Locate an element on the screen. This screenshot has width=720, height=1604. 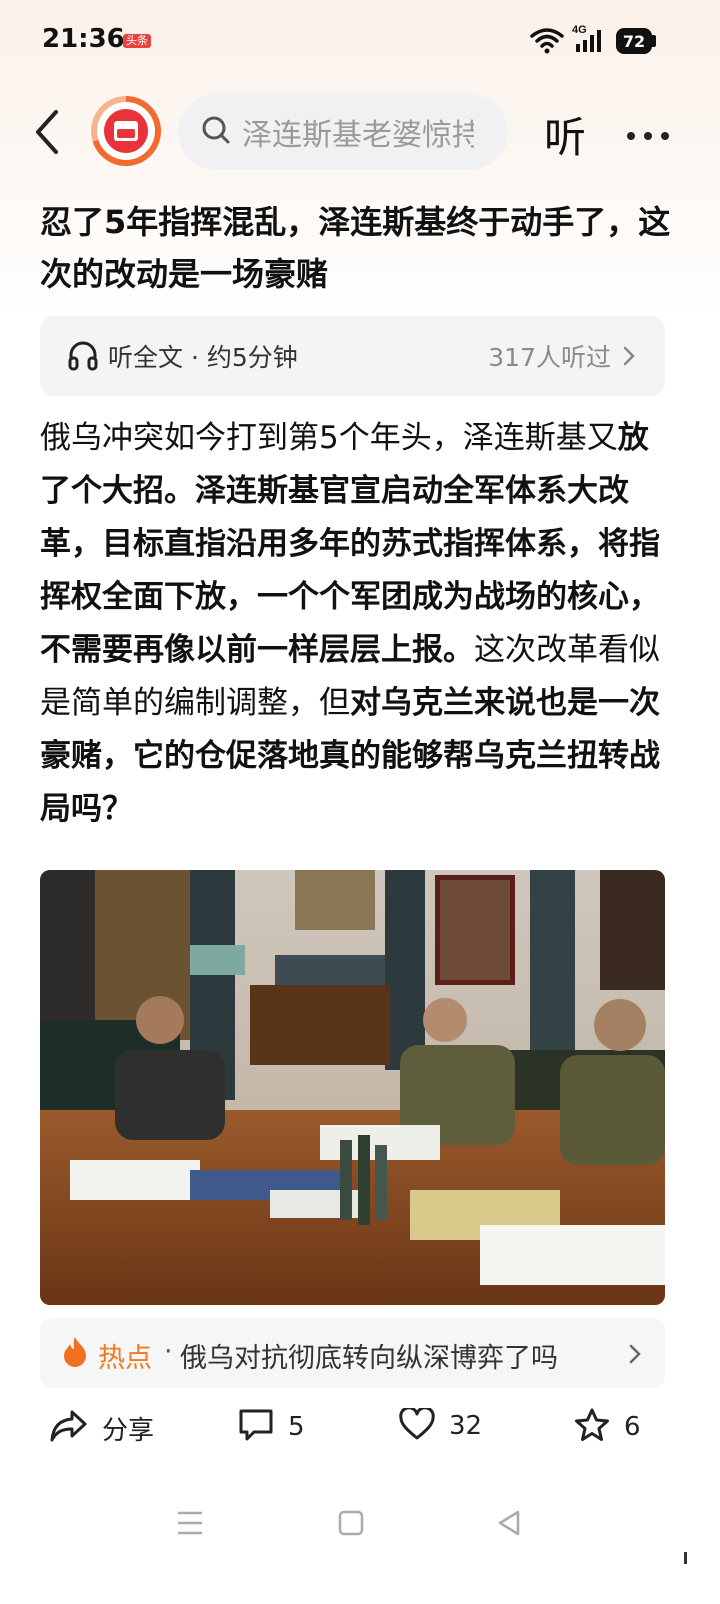
back-nav-icon is located at coordinates (509, 1525).